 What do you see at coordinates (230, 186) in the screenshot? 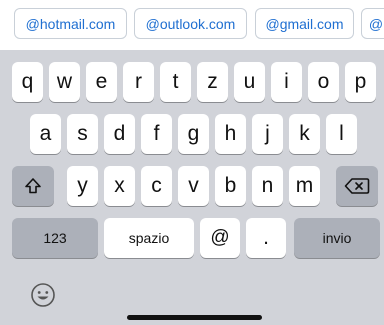
I see `key-b: b` at bounding box center [230, 186].